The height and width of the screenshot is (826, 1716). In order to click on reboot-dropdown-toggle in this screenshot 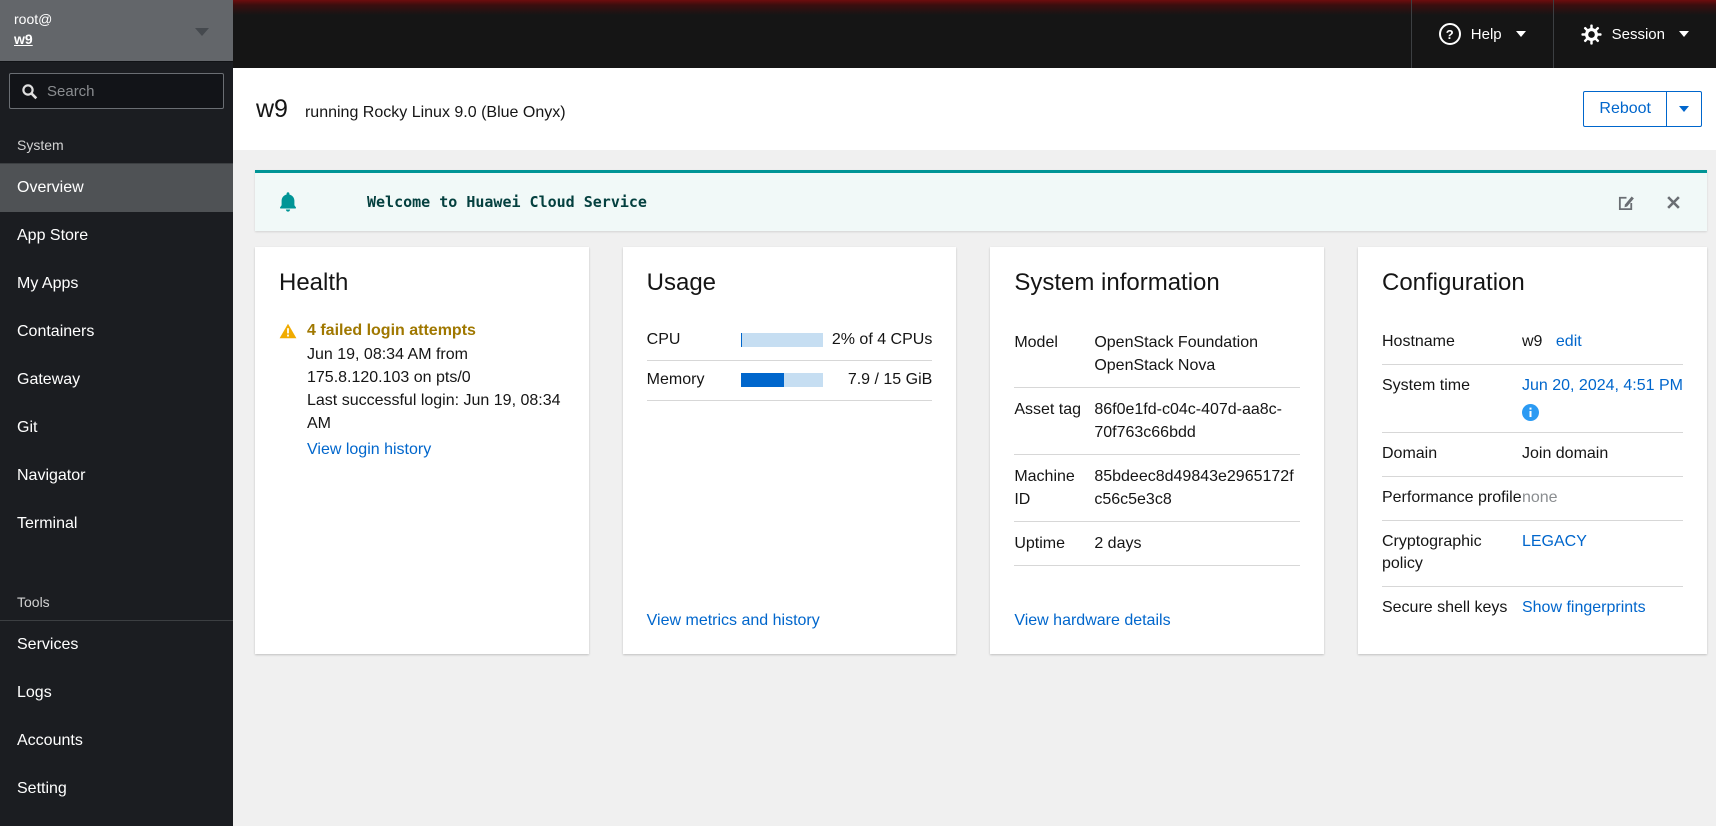, I will do `click(1683, 109)`.